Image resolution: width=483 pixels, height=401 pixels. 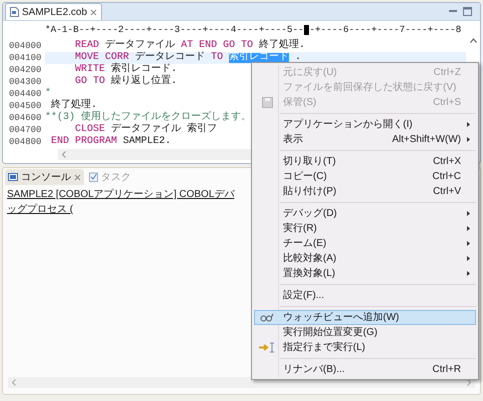 I want to click on file-icon, so click(x=14, y=12).